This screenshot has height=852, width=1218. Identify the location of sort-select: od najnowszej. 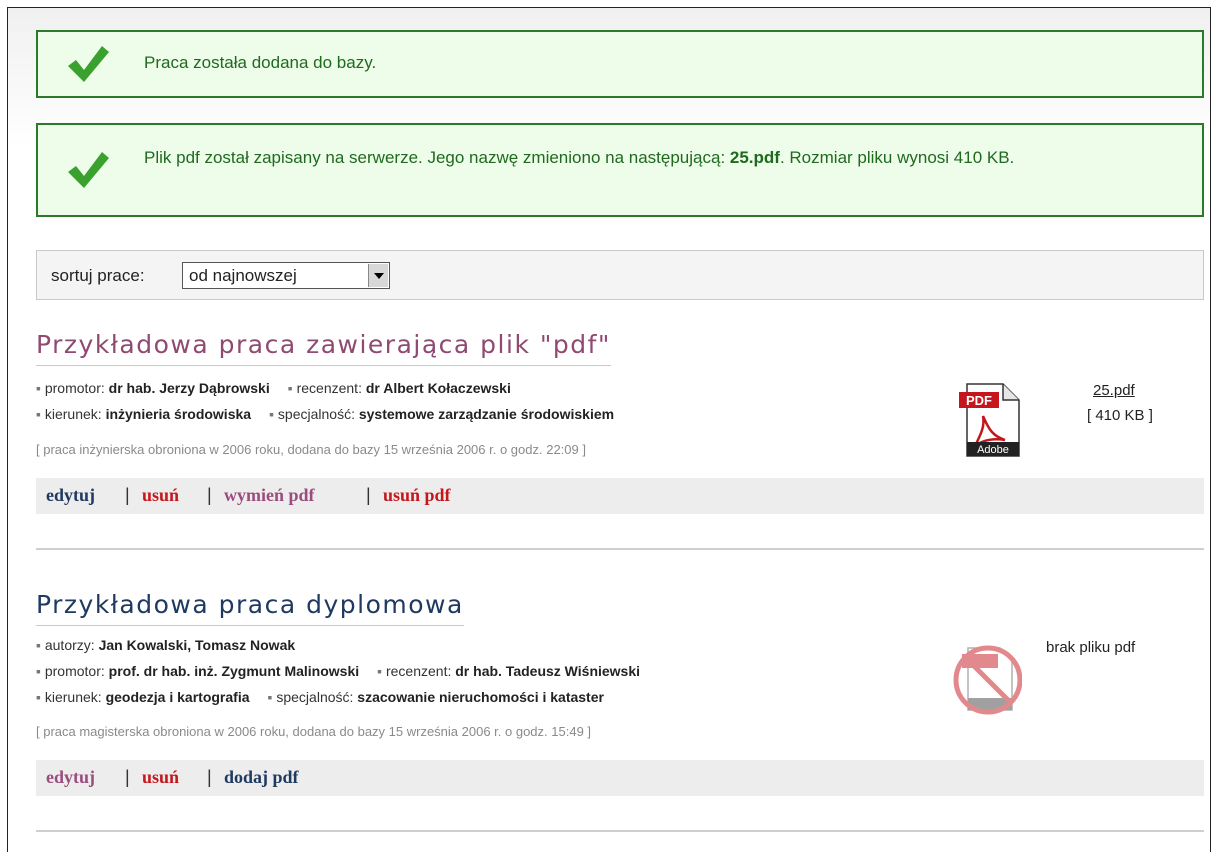
(286, 275).